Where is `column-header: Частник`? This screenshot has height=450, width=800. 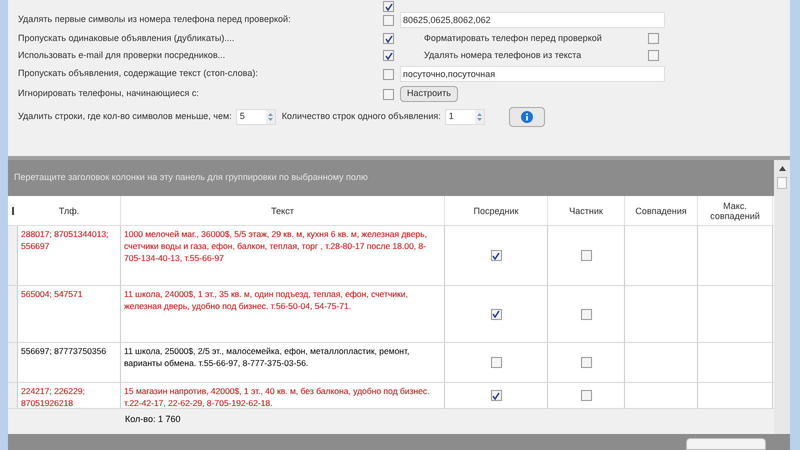 column-header: Частник is located at coordinates (586, 210).